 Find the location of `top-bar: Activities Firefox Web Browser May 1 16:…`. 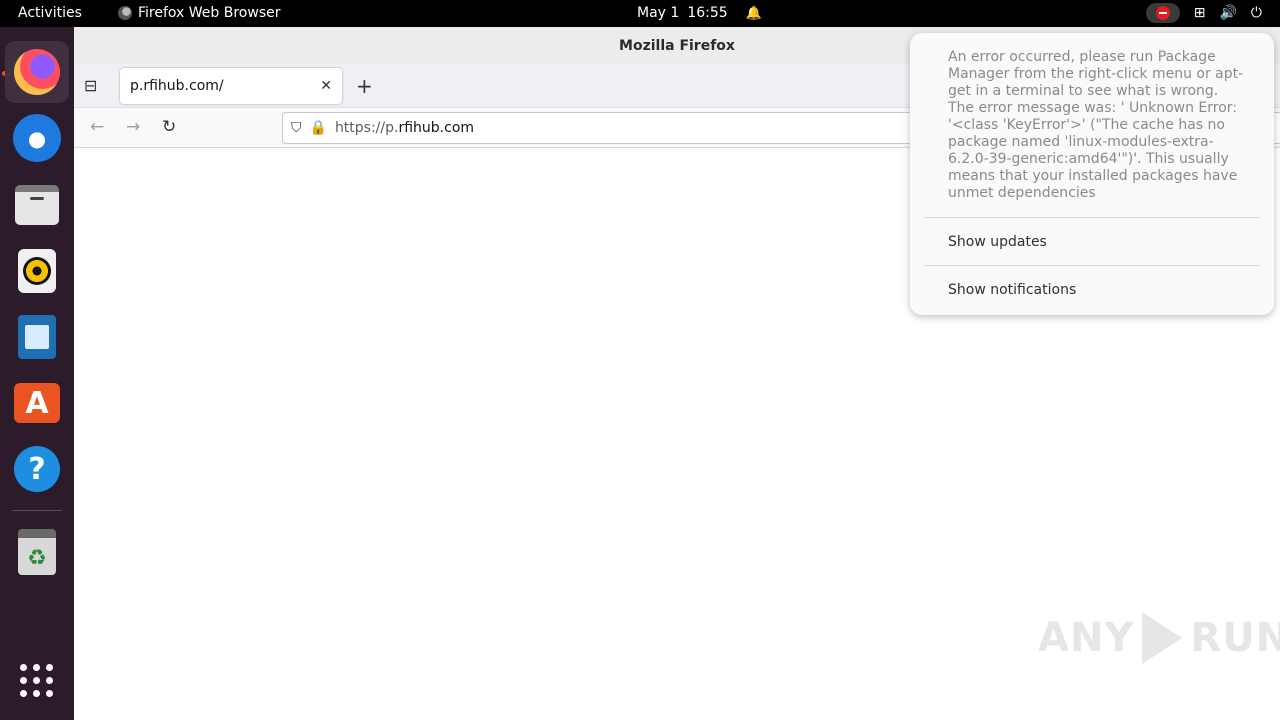

top-bar: Activities Firefox Web Browser May 1 16:… is located at coordinates (640, 13).